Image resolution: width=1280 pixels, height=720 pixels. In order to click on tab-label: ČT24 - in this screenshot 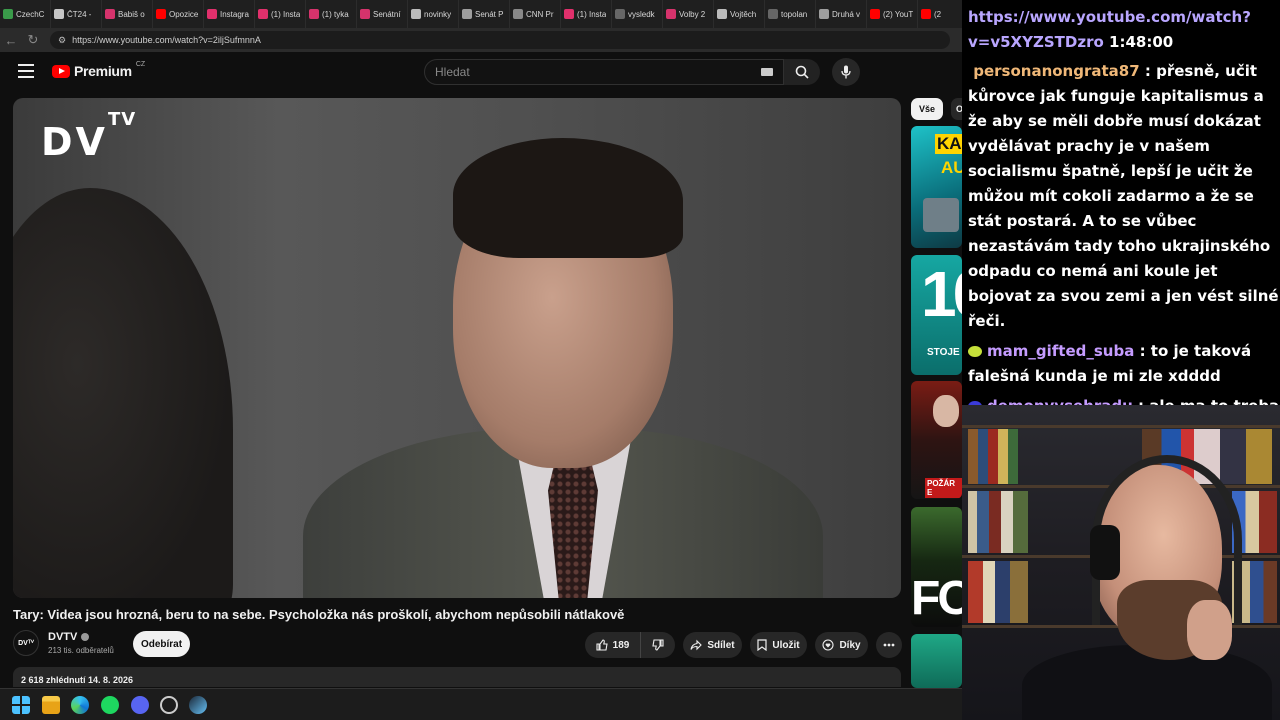, I will do `click(79, 14)`.